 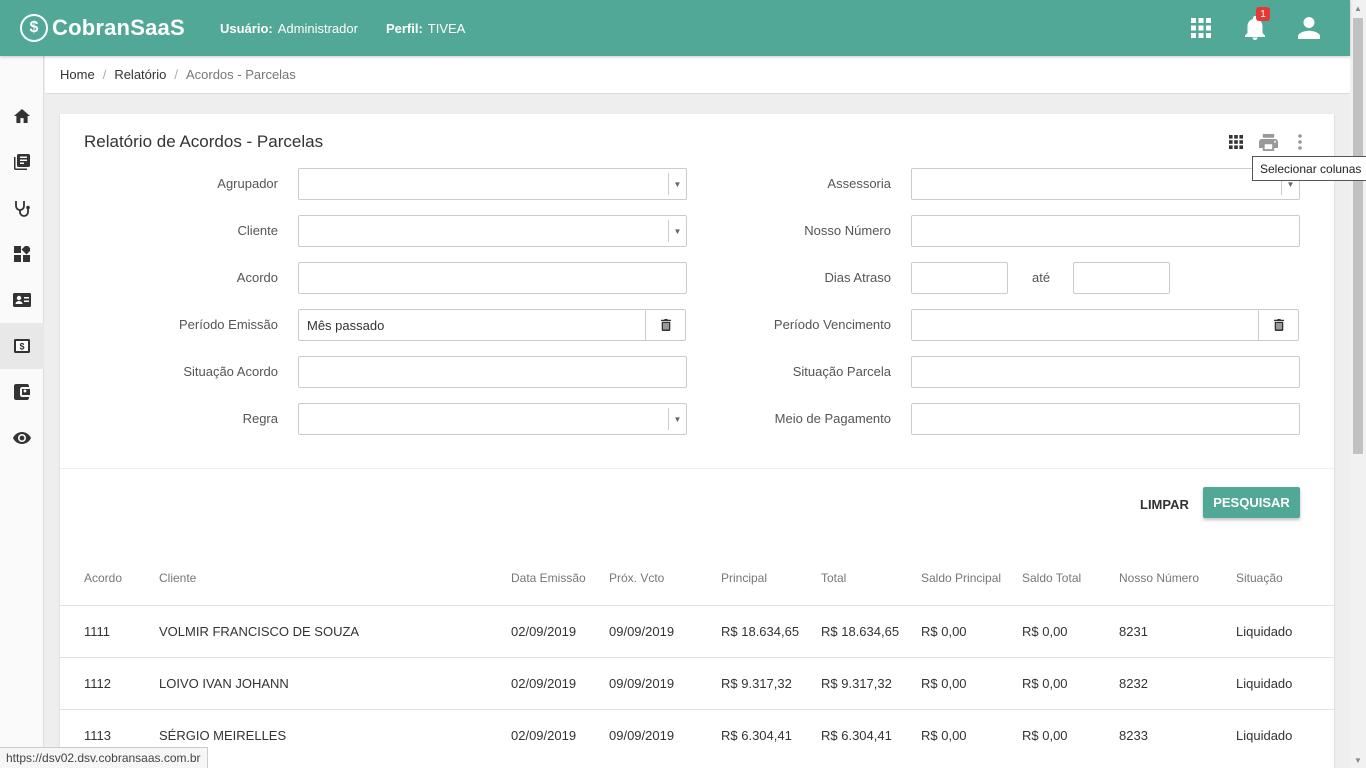 I want to click on sidebar-item-wallet, so click(x=22, y=392).